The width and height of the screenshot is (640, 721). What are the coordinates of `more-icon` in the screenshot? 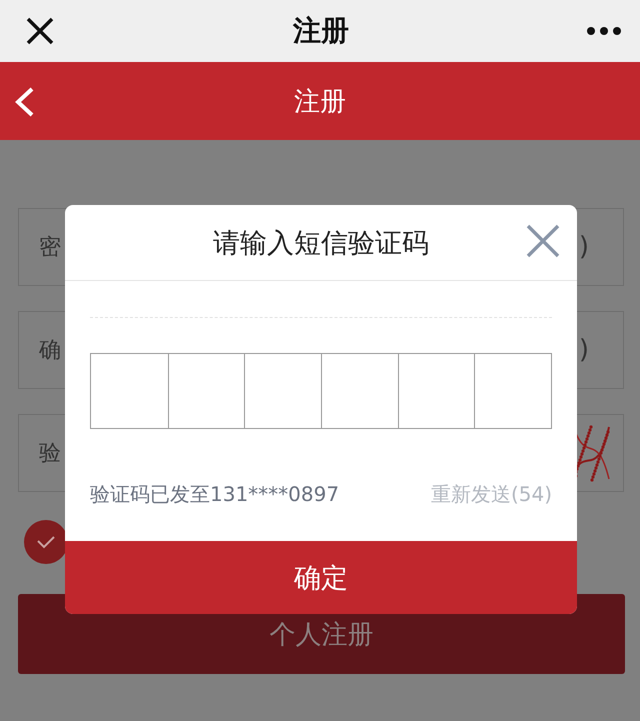 It's located at (604, 31).